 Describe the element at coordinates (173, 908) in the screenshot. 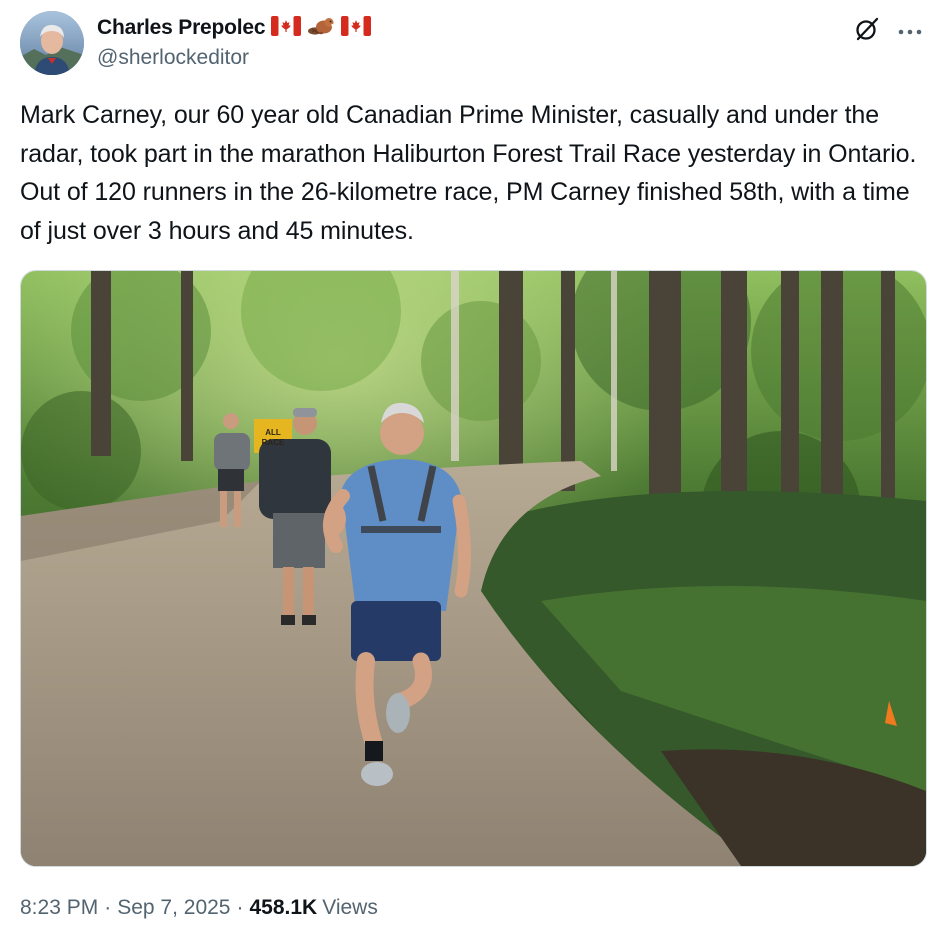

I see `tweet-date: Sep 7, 2025` at that location.